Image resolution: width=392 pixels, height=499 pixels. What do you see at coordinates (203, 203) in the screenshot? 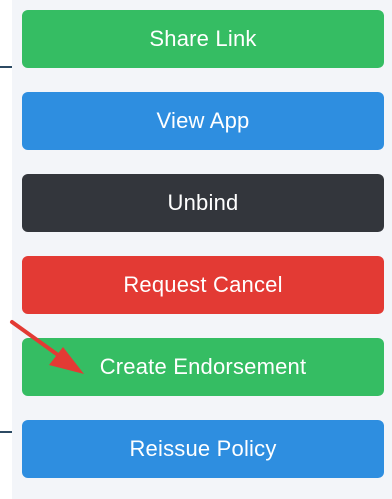
I see `unbind-button: Unbind` at bounding box center [203, 203].